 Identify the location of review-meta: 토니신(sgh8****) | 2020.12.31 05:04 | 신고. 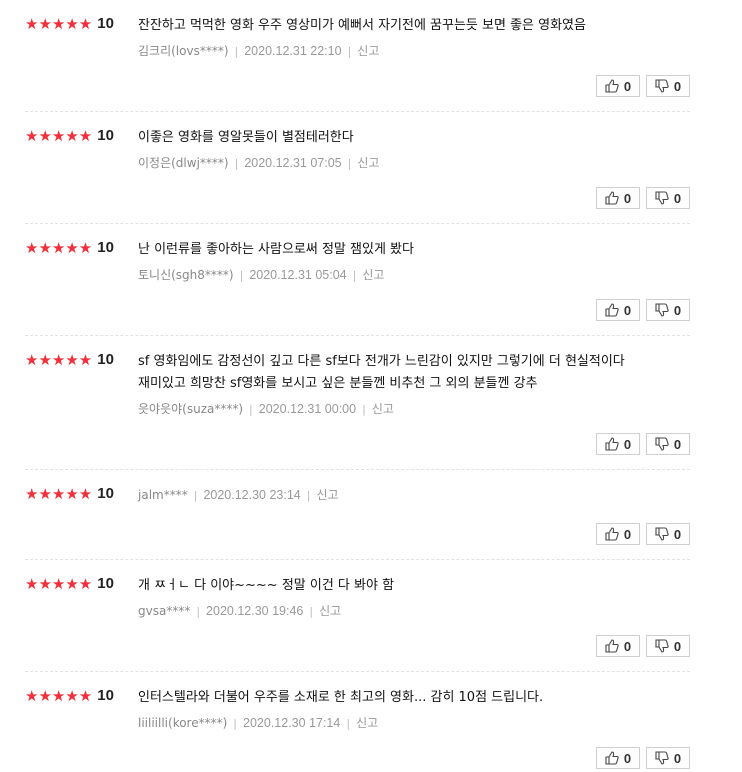
(414, 275).